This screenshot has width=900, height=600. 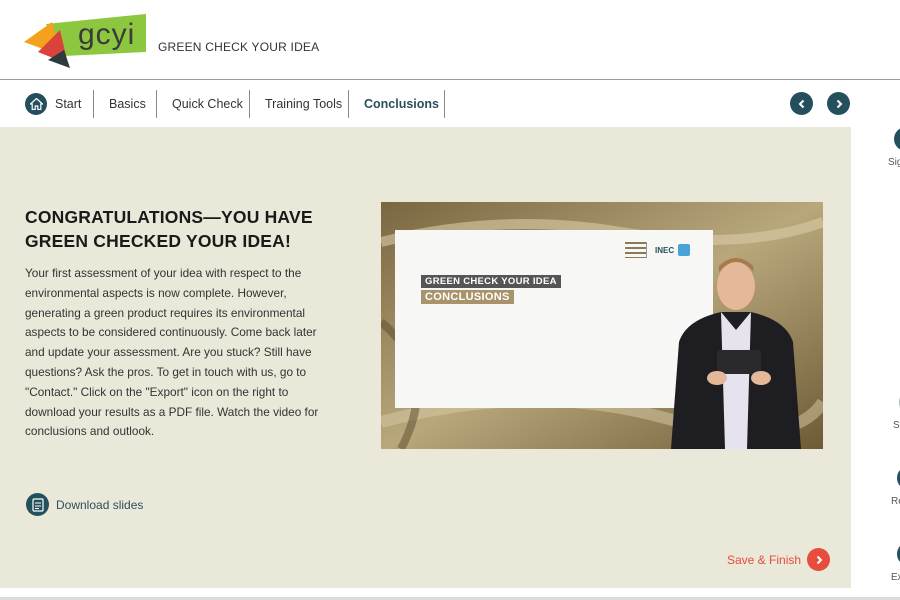 I want to click on prev-button, so click(x=801, y=103).